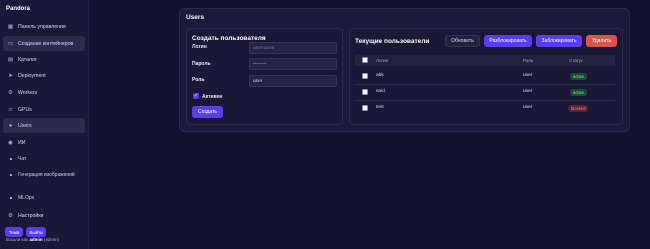 The height and width of the screenshot is (249, 650). I want to click on sidebar-item-deployment: ➤ Deployment, so click(44, 75).